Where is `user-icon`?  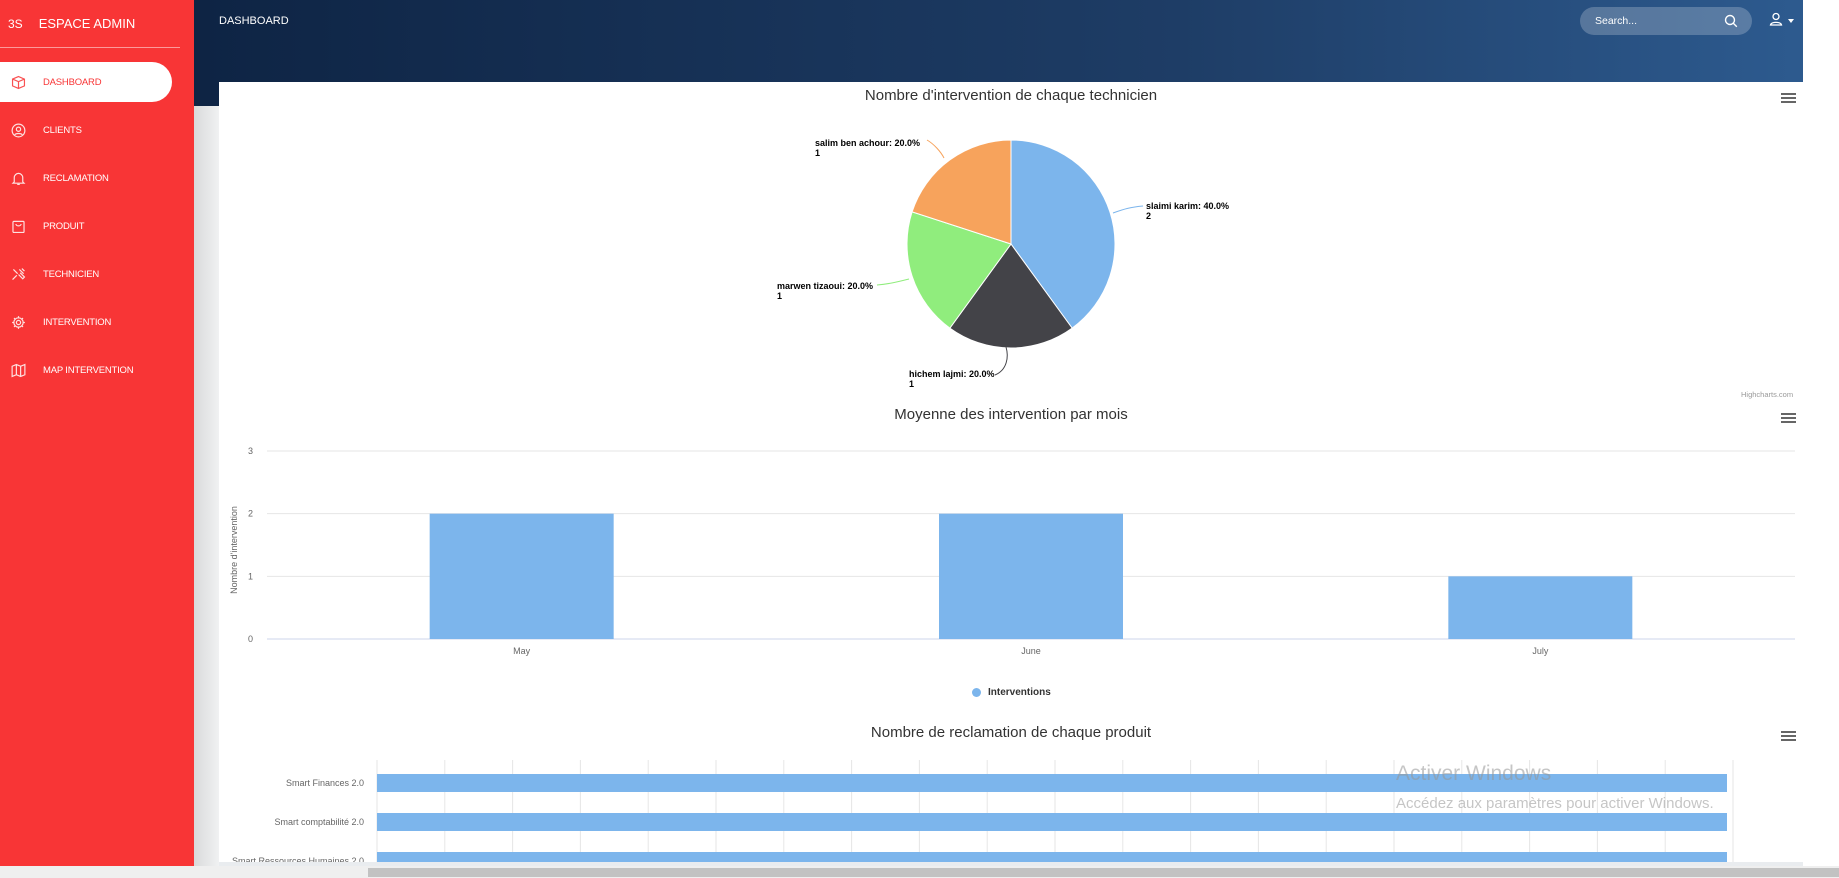 user-icon is located at coordinates (1776, 20).